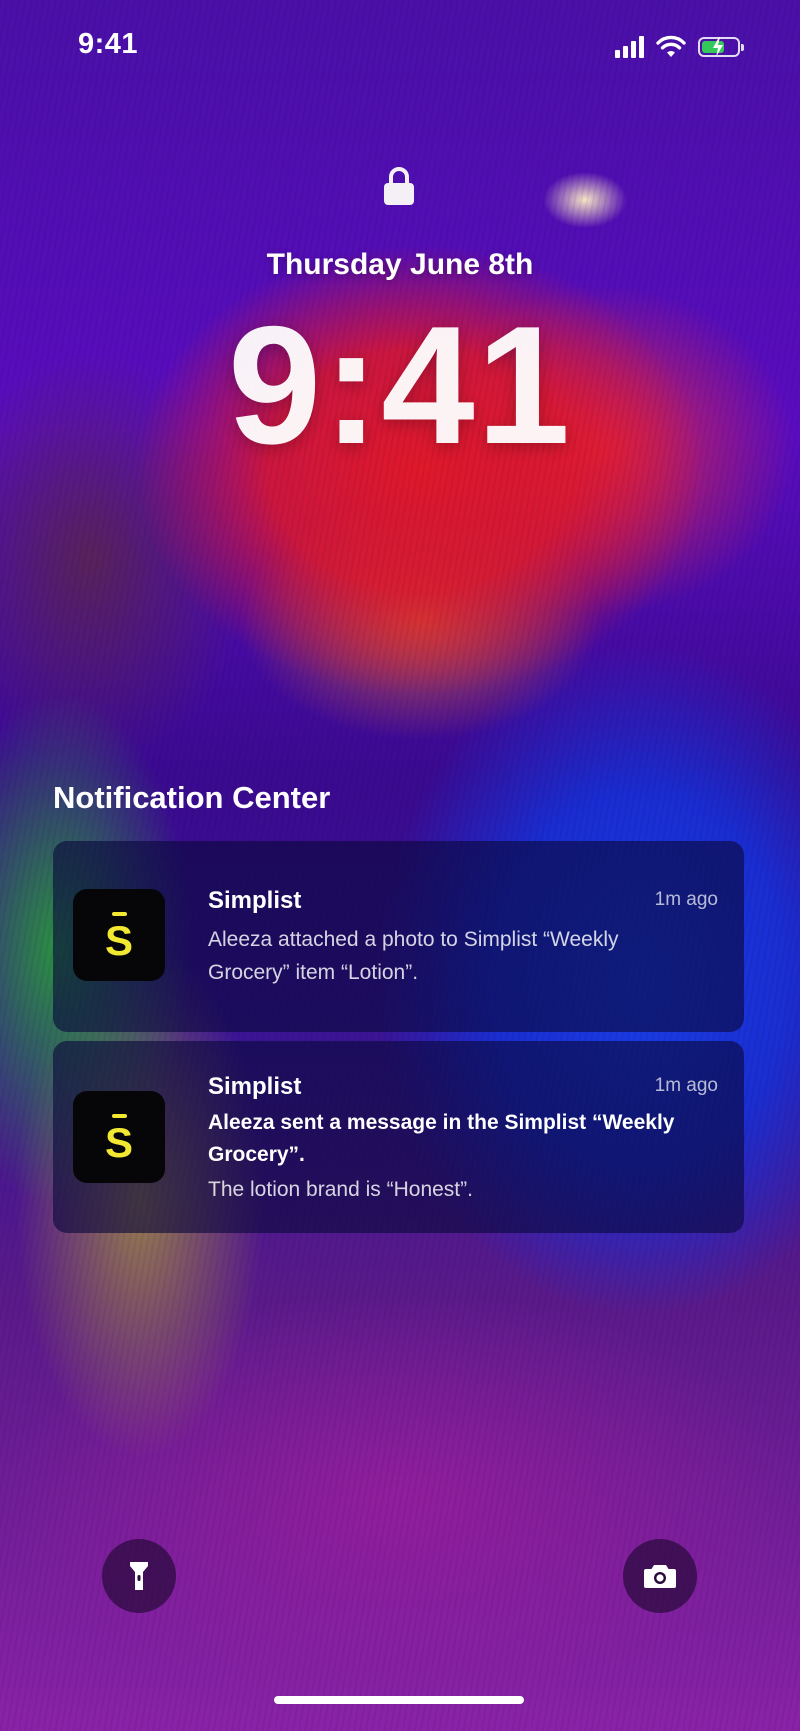 This screenshot has width=800, height=1731. What do you see at coordinates (671, 46) in the screenshot?
I see `wifi-icon` at bounding box center [671, 46].